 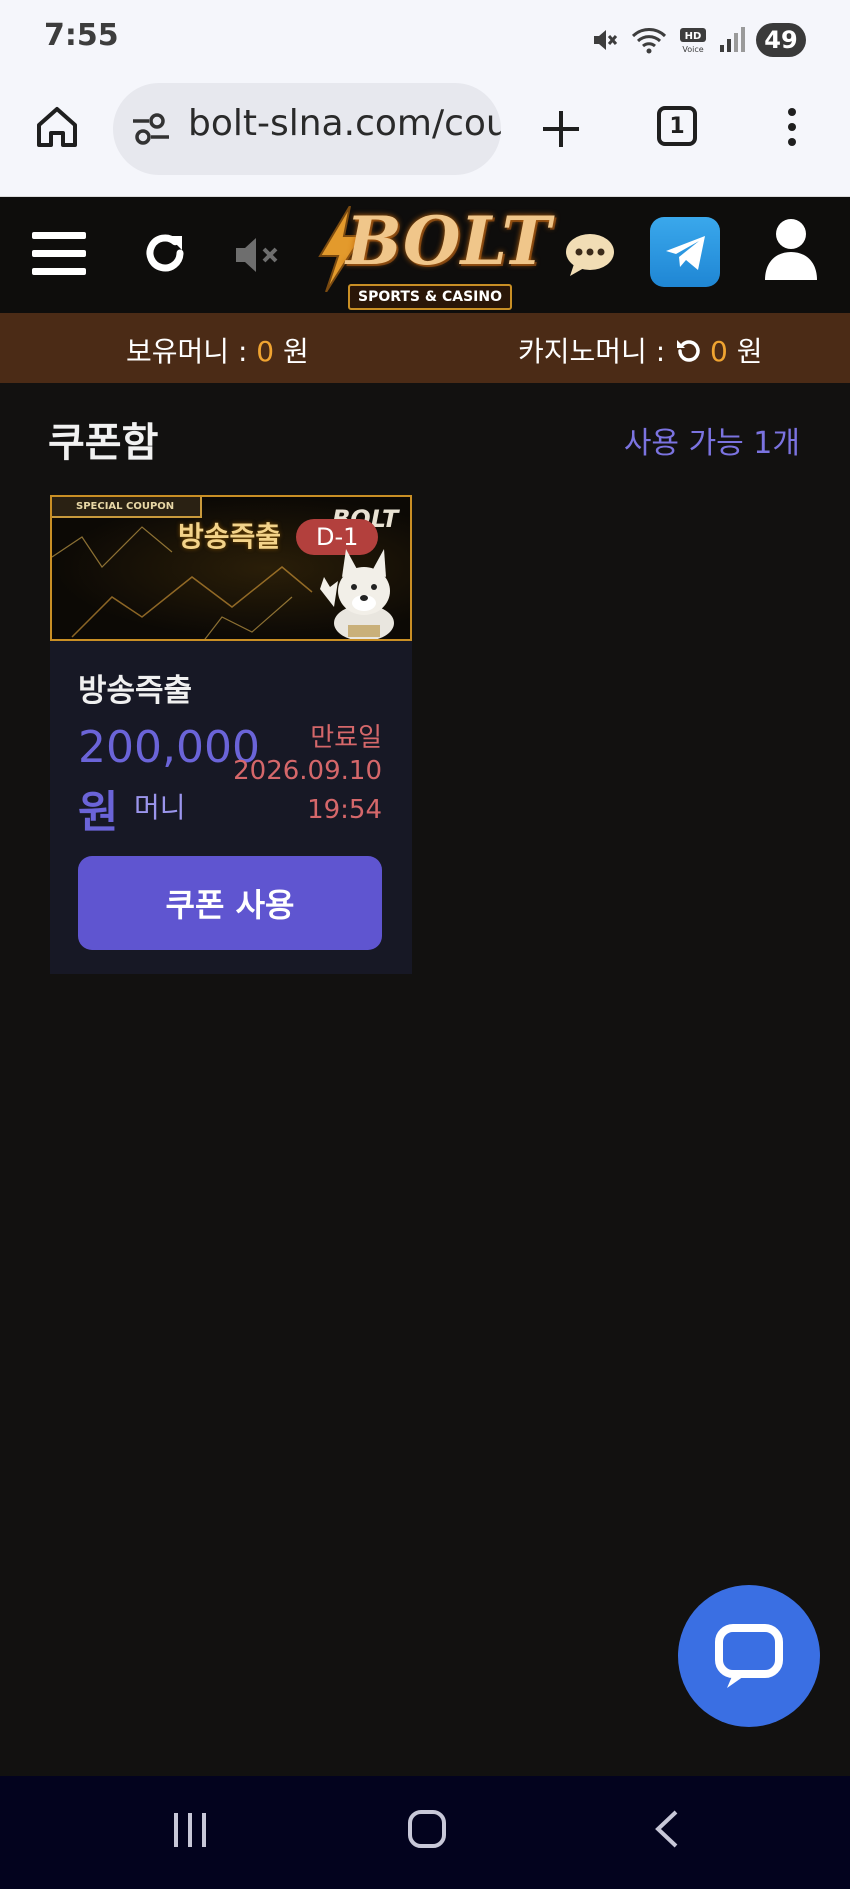 I want to click on hd-voice-icon: HD Voice, so click(x=693, y=41).